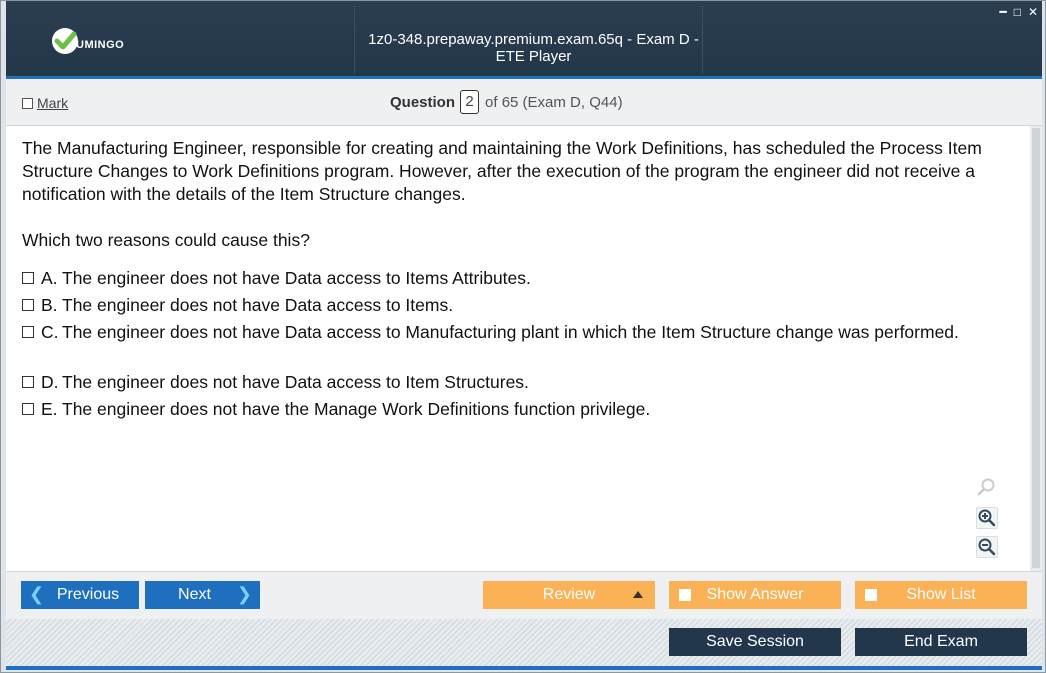  I want to click on question-counter: Question 2 of 65 (Exam D, Q44), so click(506, 102).